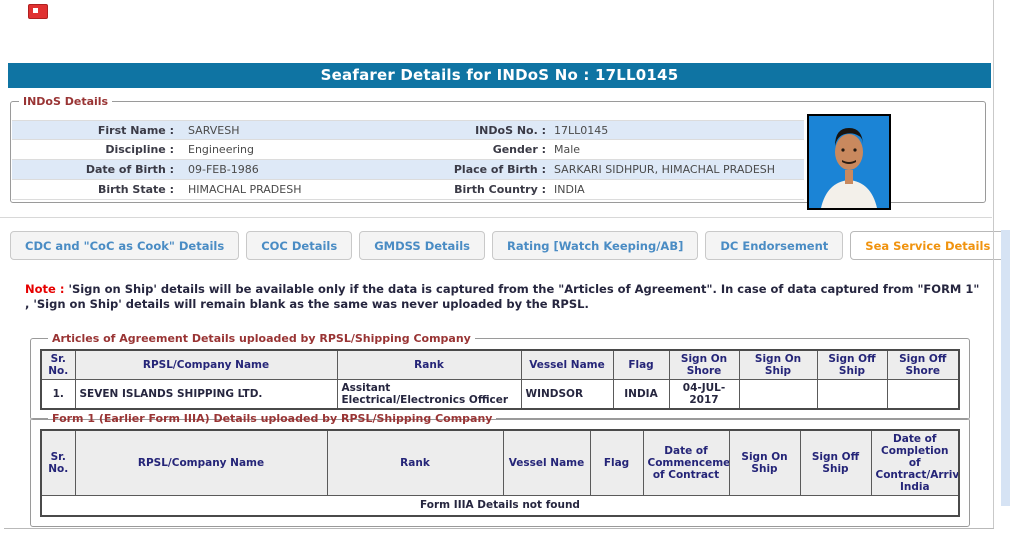 This screenshot has width=1010, height=533. What do you see at coordinates (774, 245) in the screenshot?
I see `tab-dc-endorsement: DC Endorsement` at bounding box center [774, 245].